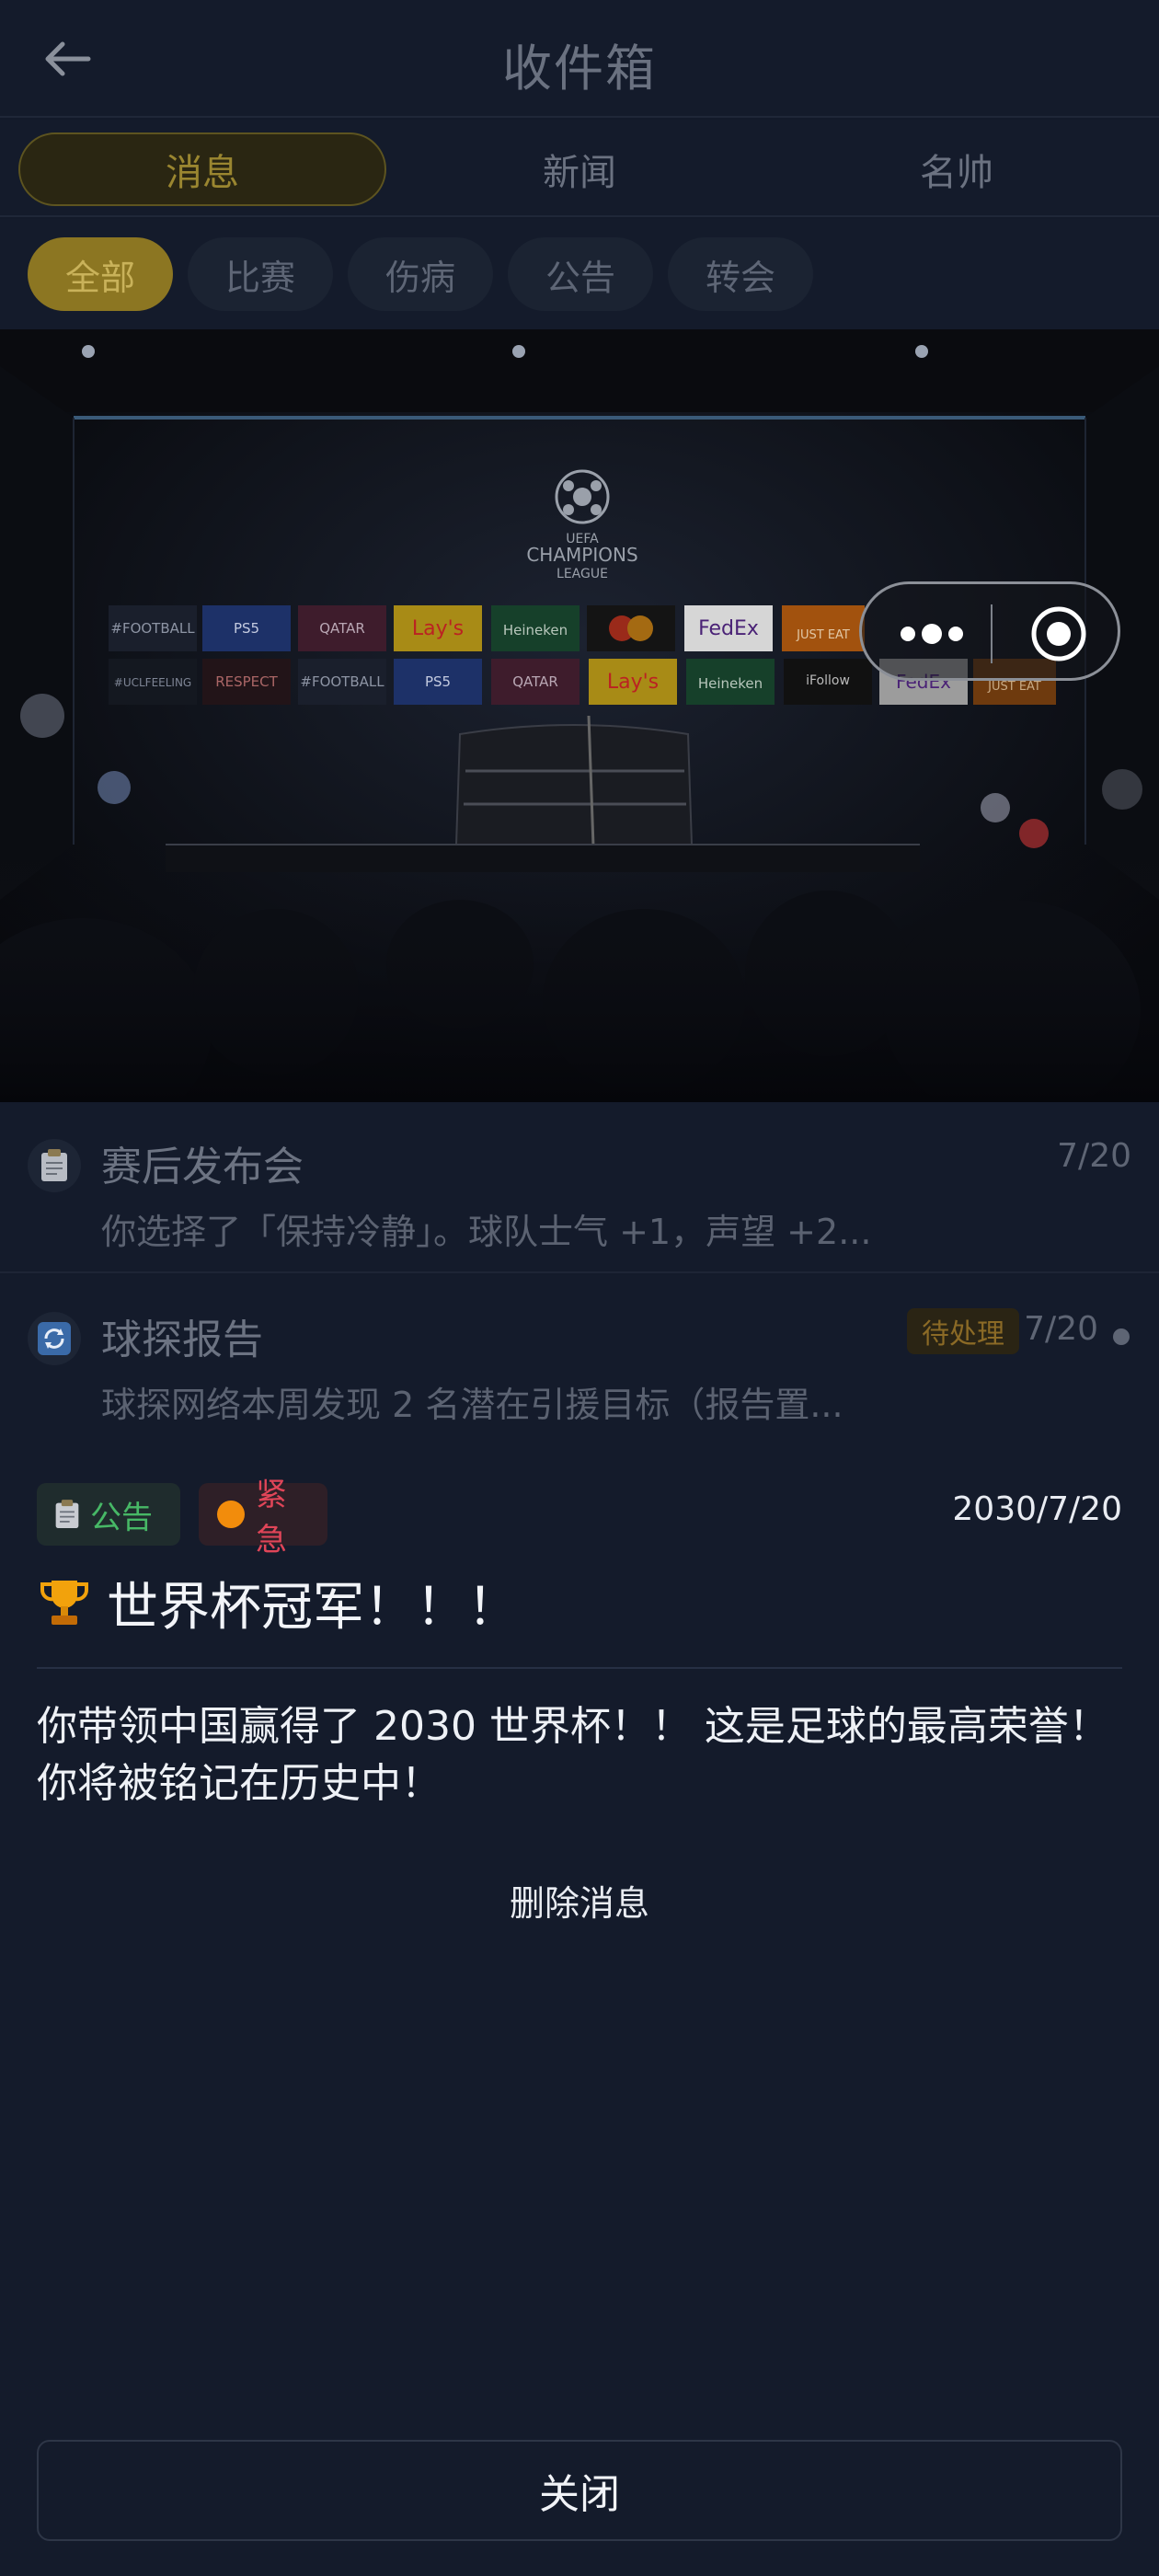 This screenshot has width=1159, height=2576. Describe the element at coordinates (231, 1514) in the screenshot. I see `orange-dot-icon` at that location.